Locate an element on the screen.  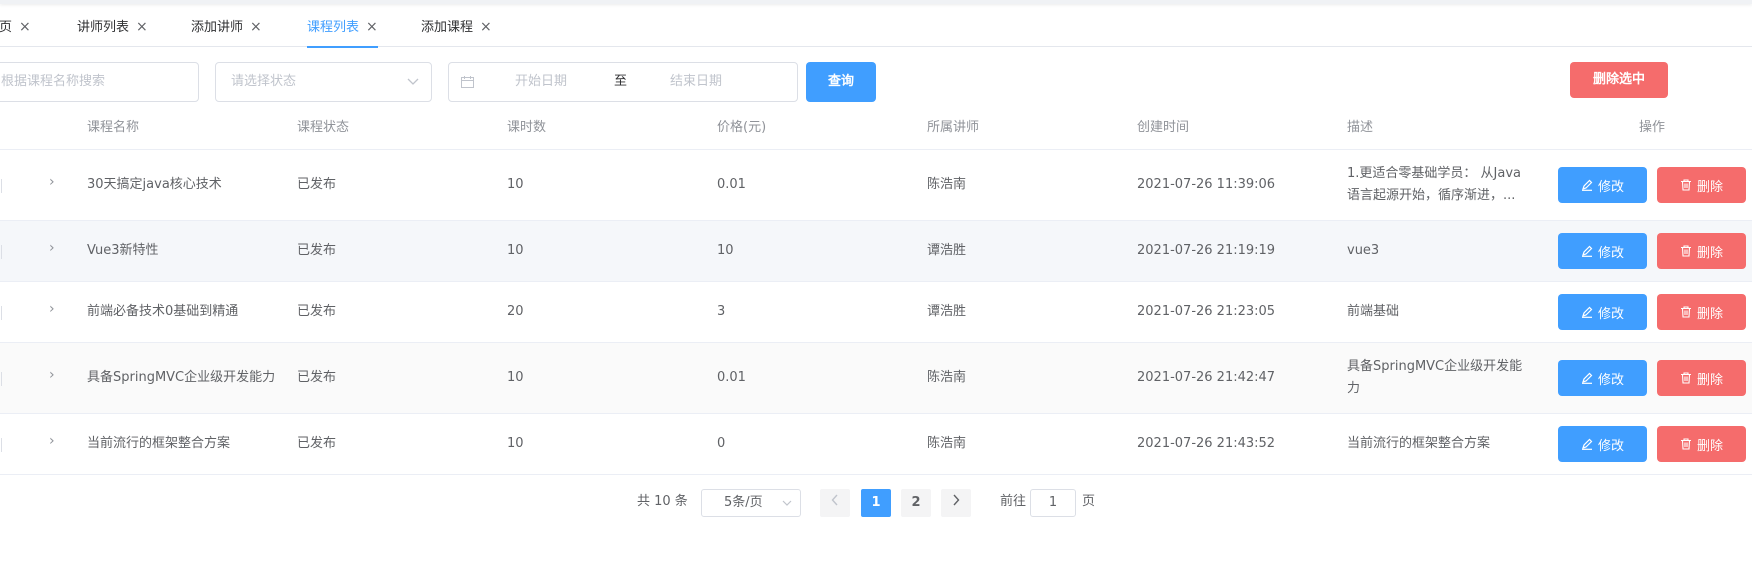
table-header: 课程名称 课程状态 课时数 价格(元) 所属讲师 创建时间 描述 操作 is located at coordinates (876, 128).